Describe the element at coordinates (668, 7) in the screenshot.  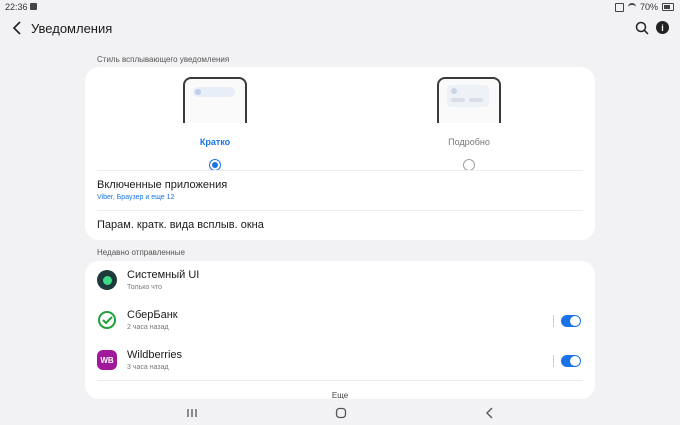
I see `battery-icon` at that location.